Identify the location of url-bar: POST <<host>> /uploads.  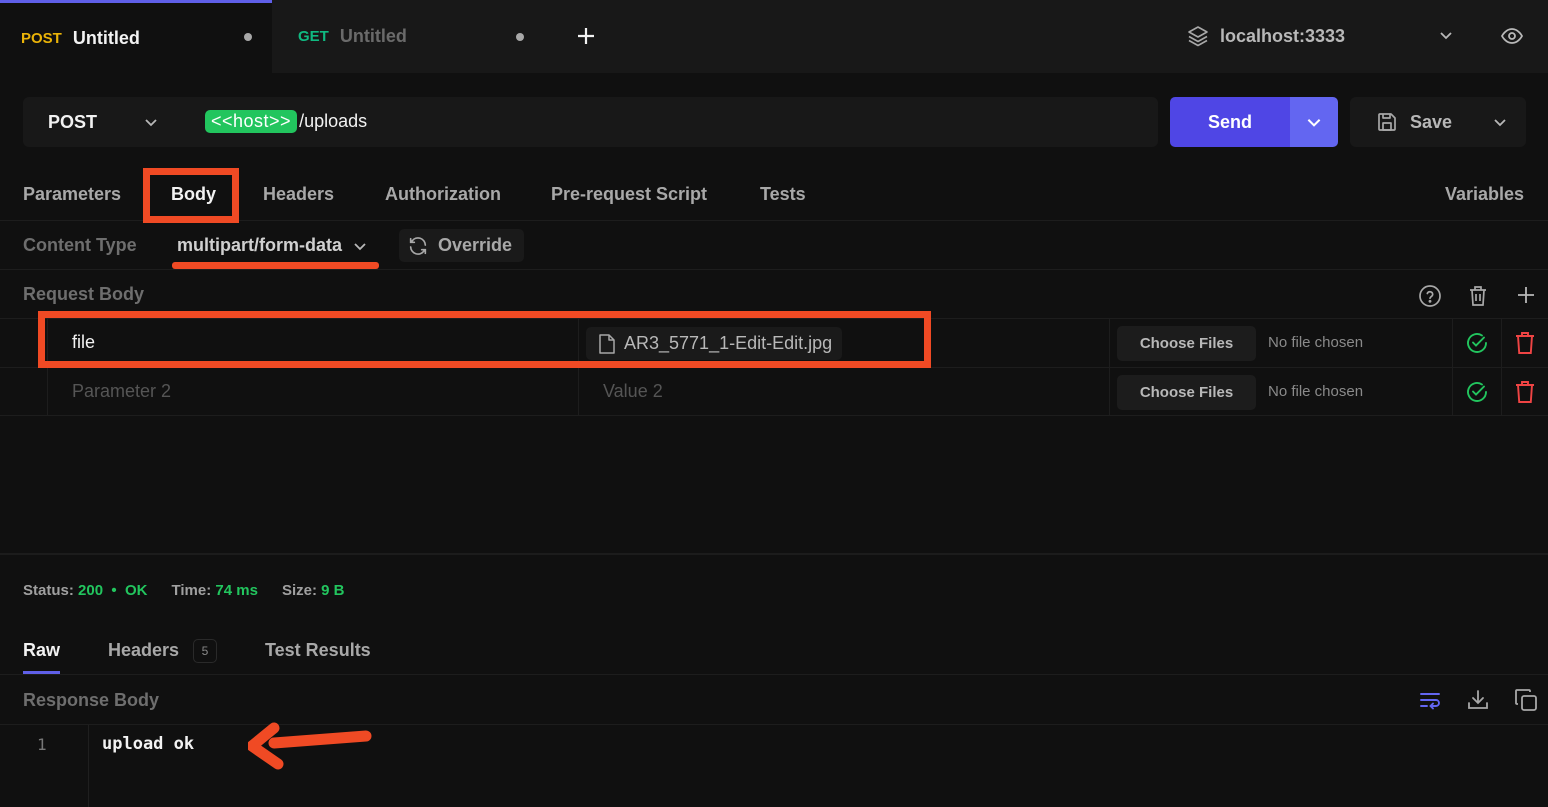
(590, 122).